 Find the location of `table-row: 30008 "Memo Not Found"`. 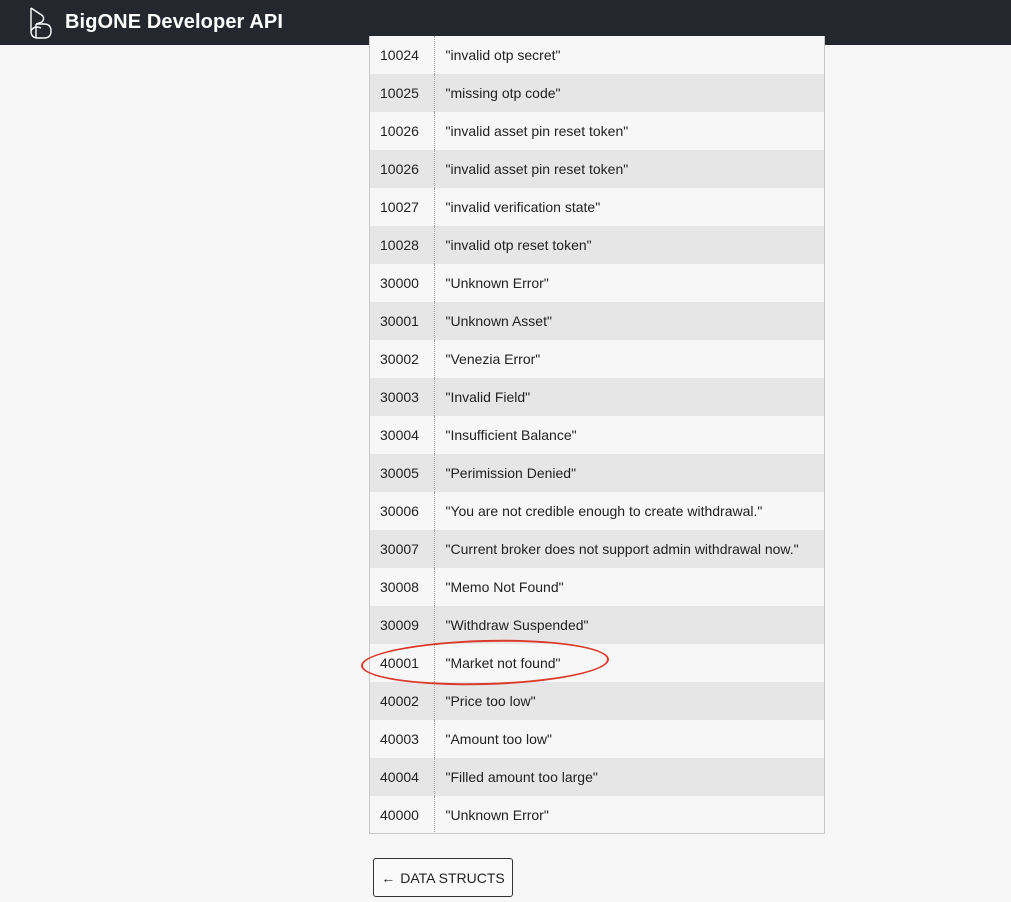

table-row: 30008 "Memo Not Found" is located at coordinates (597, 587).